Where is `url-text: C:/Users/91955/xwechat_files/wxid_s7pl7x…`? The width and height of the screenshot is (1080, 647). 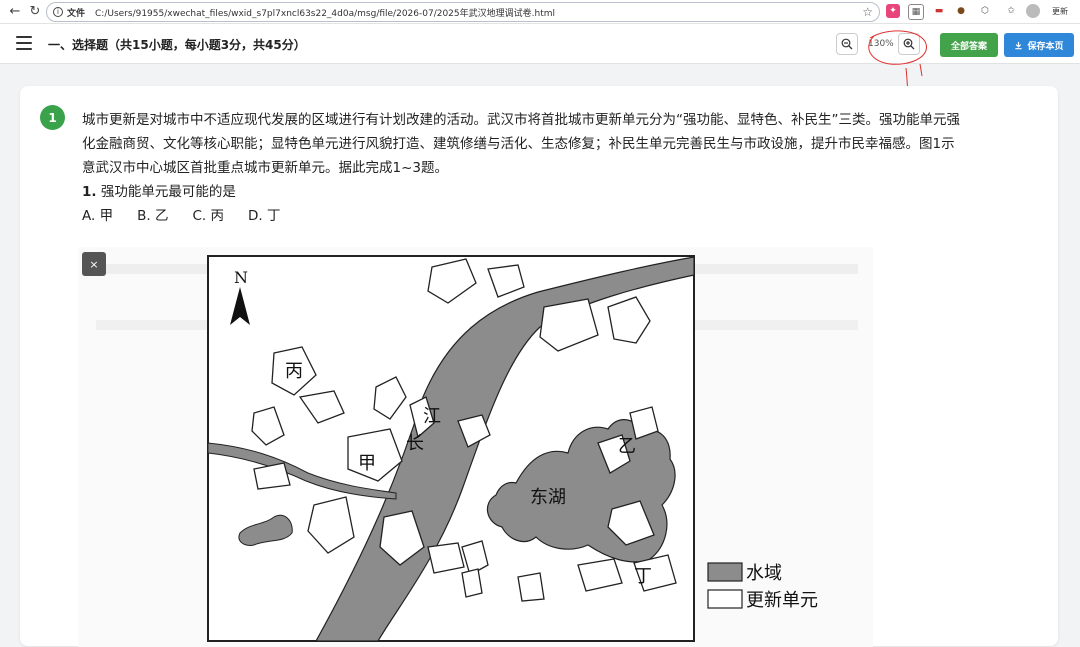 url-text: C:/Users/91955/xwechat_files/wxid_s7pl7x… is located at coordinates (325, 12).